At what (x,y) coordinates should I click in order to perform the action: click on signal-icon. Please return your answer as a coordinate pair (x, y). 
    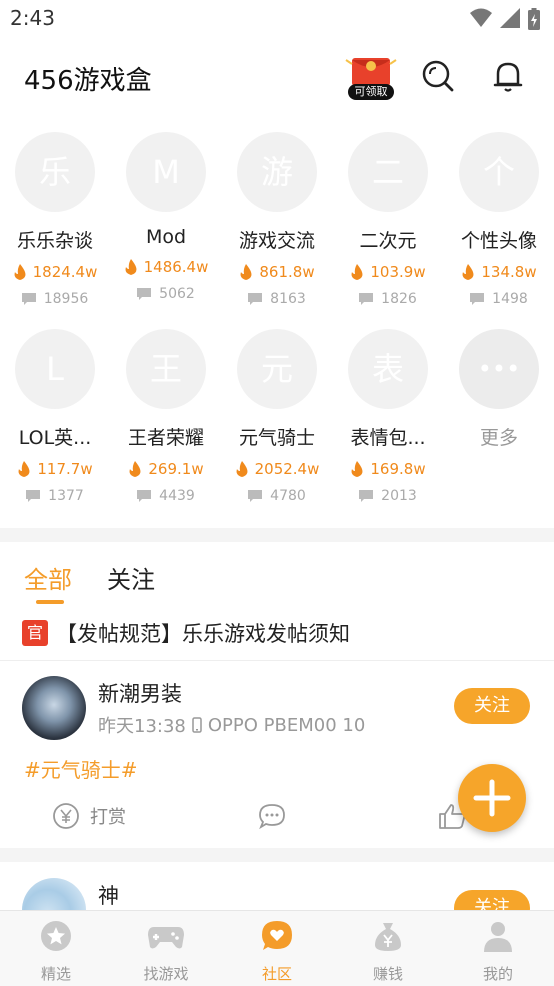
    Looking at the image, I should click on (510, 18).